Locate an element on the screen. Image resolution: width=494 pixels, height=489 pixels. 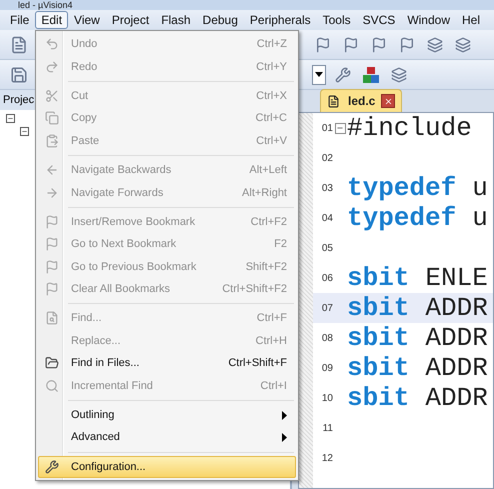
menu-title: Edit is located at coordinates (51, 20).